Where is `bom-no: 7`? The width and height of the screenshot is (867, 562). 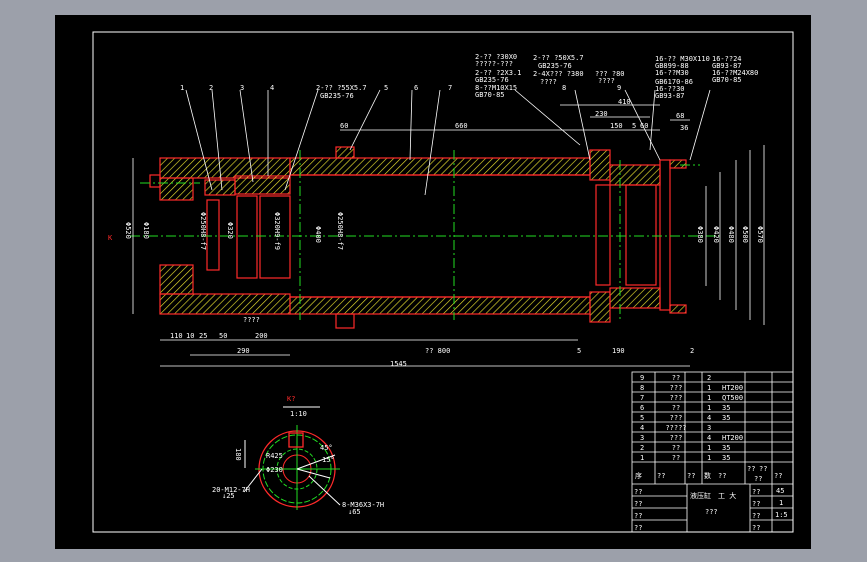
bom-no: 7 is located at coordinates (642, 398).